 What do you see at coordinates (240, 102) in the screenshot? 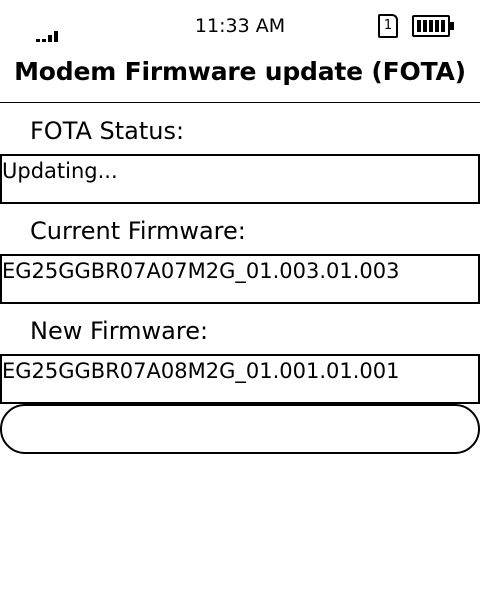
I see `title-divider` at bounding box center [240, 102].